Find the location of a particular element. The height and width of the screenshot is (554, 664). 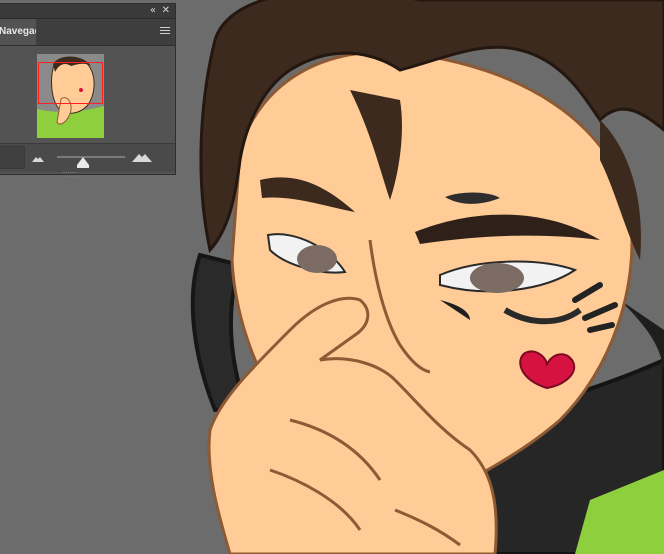

tab-navigator-label: Navegador is located at coordinates (18, 31).